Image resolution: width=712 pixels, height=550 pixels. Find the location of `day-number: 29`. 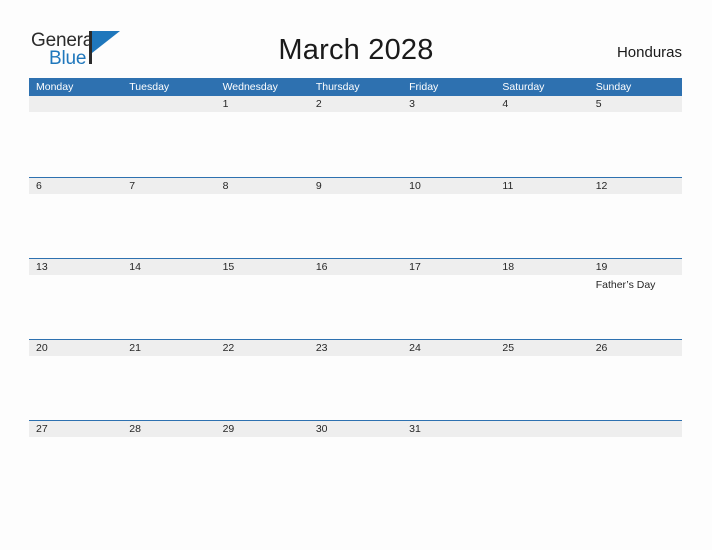

day-number: 29 is located at coordinates (228, 429).